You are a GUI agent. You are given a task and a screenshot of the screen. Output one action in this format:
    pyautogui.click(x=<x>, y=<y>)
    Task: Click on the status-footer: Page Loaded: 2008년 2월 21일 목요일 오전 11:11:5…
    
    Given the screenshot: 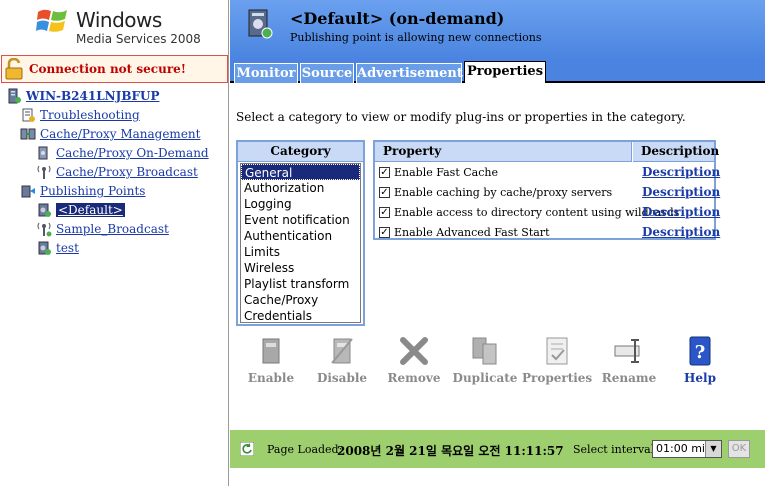 What is the action you would take?
    pyautogui.click(x=497, y=449)
    